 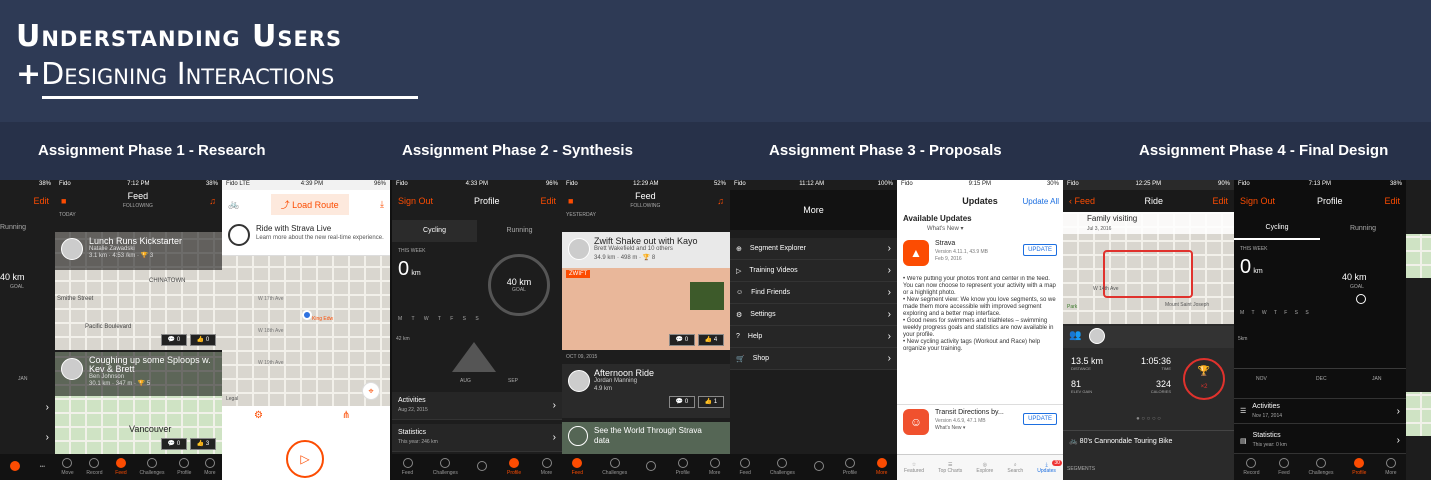 What do you see at coordinates (615, 381) in the screenshot?
I see `activity-author: Jordan Manning` at bounding box center [615, 381].